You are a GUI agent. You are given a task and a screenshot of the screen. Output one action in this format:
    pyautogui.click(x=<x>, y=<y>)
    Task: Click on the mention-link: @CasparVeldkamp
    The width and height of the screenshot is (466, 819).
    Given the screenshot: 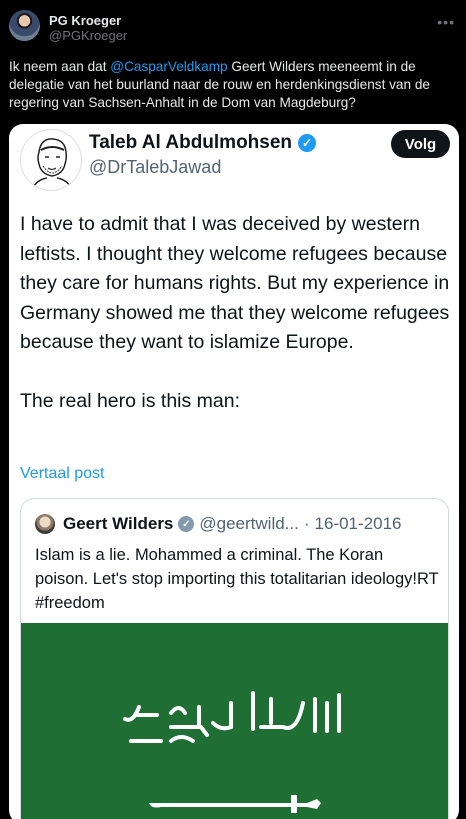 What is the action you would take?
    pyautogui.click(x=168, y=66)
    